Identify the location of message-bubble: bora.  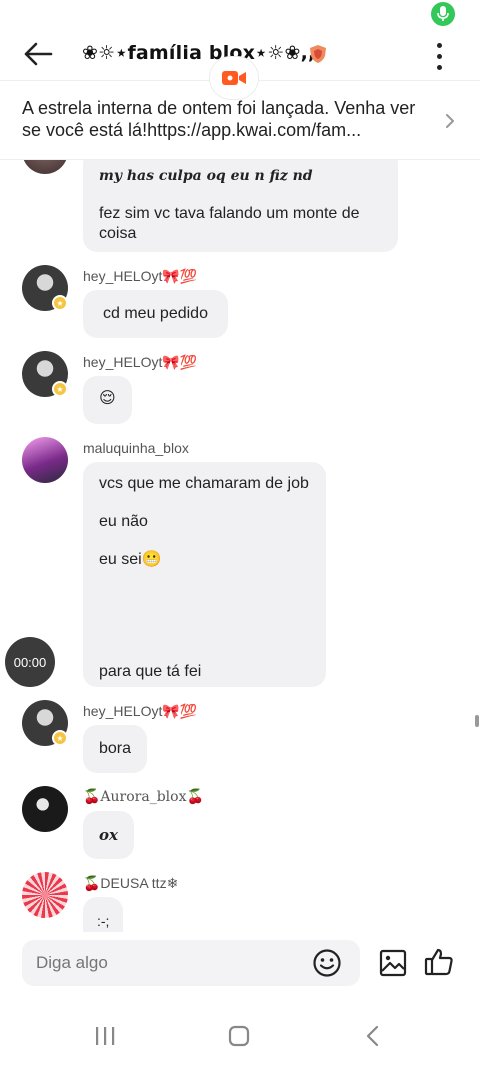
(115, 749).